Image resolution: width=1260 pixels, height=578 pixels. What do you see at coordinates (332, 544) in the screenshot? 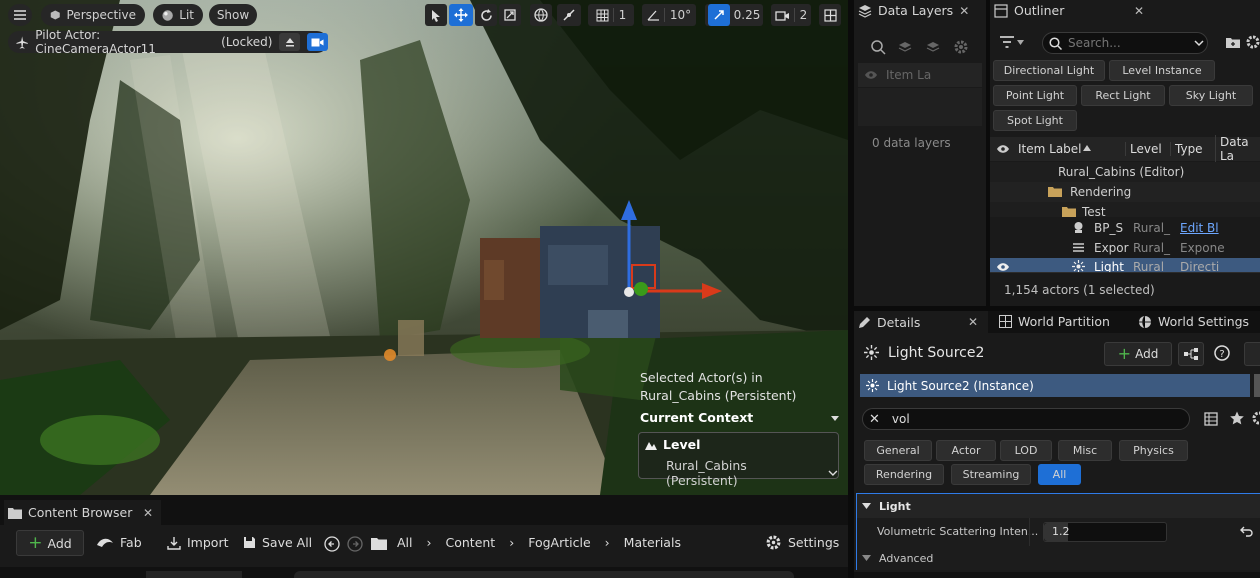
I see `back-arrow-icon` at bounding box center [332, 544].